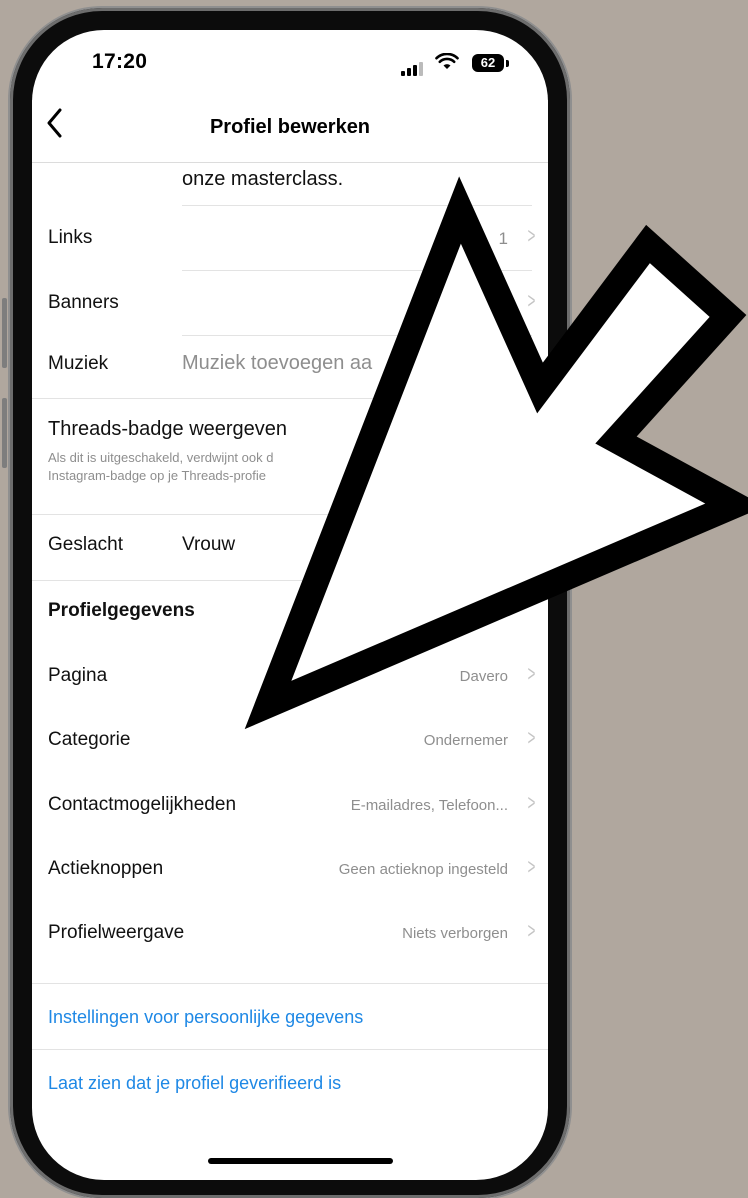 This screenshot has height=1198, width=748. What do you see at coordinates (290, 741) in the screenshot?
I see `row-categorie: Categorie Ondernemer >` at bounding box center [290, 741].